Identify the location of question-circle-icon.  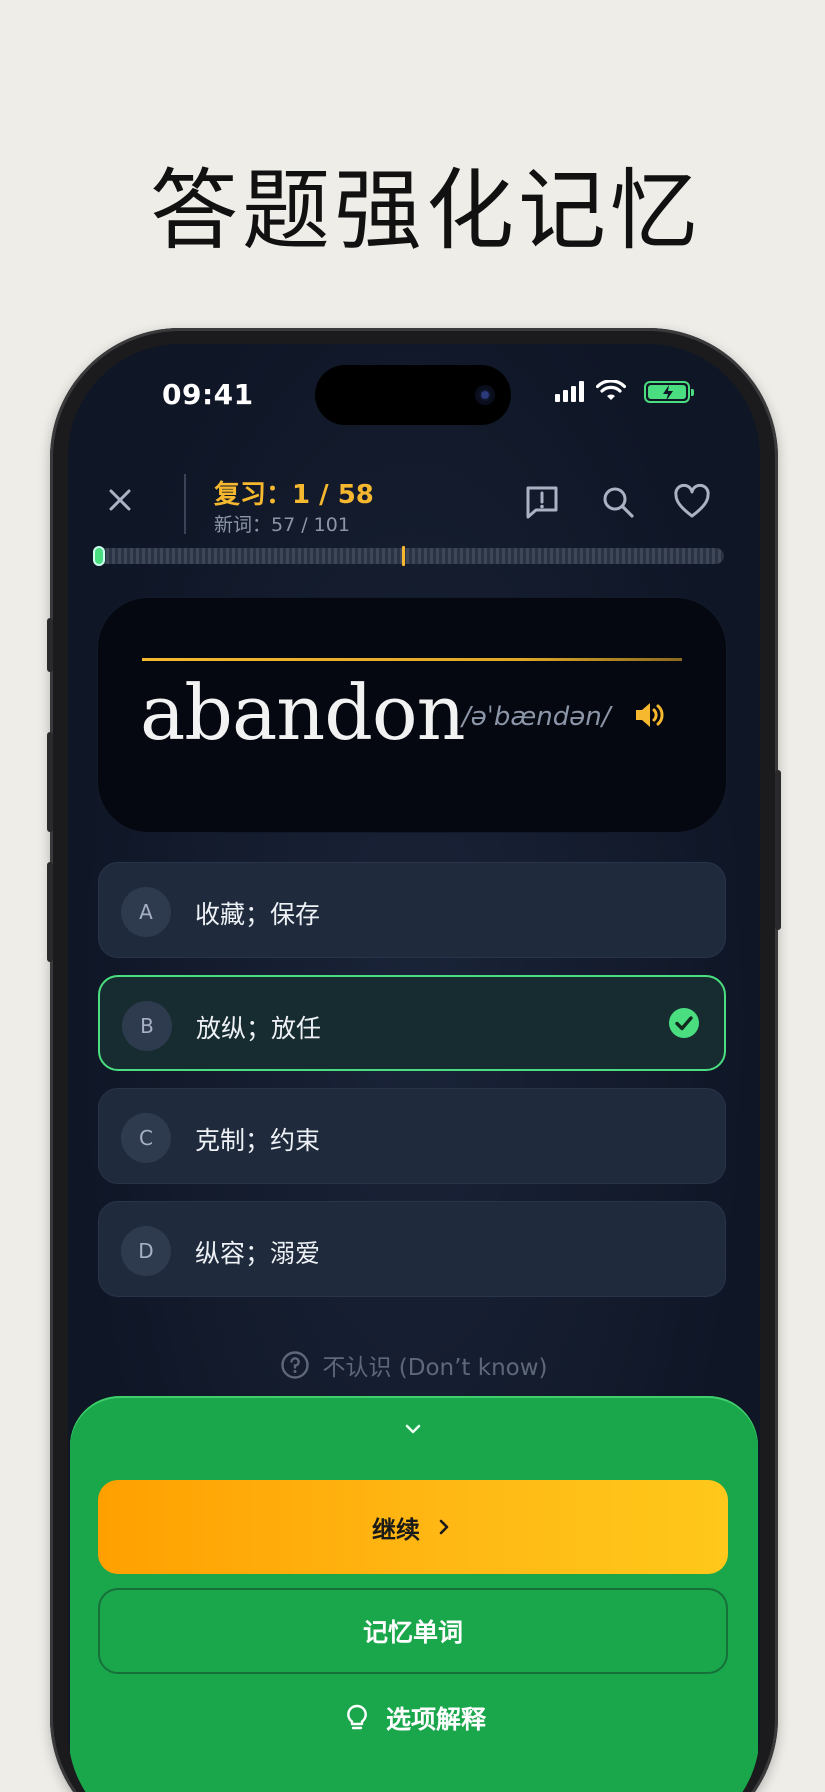
(295, 1365).